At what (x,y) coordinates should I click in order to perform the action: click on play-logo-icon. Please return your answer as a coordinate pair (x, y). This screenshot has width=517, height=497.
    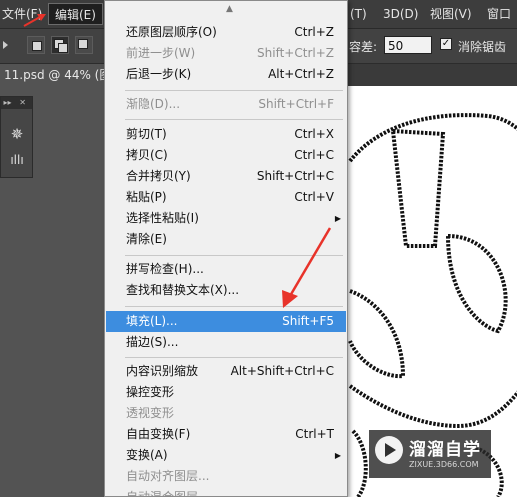
    Looking at the image, I should click on (389, 450).